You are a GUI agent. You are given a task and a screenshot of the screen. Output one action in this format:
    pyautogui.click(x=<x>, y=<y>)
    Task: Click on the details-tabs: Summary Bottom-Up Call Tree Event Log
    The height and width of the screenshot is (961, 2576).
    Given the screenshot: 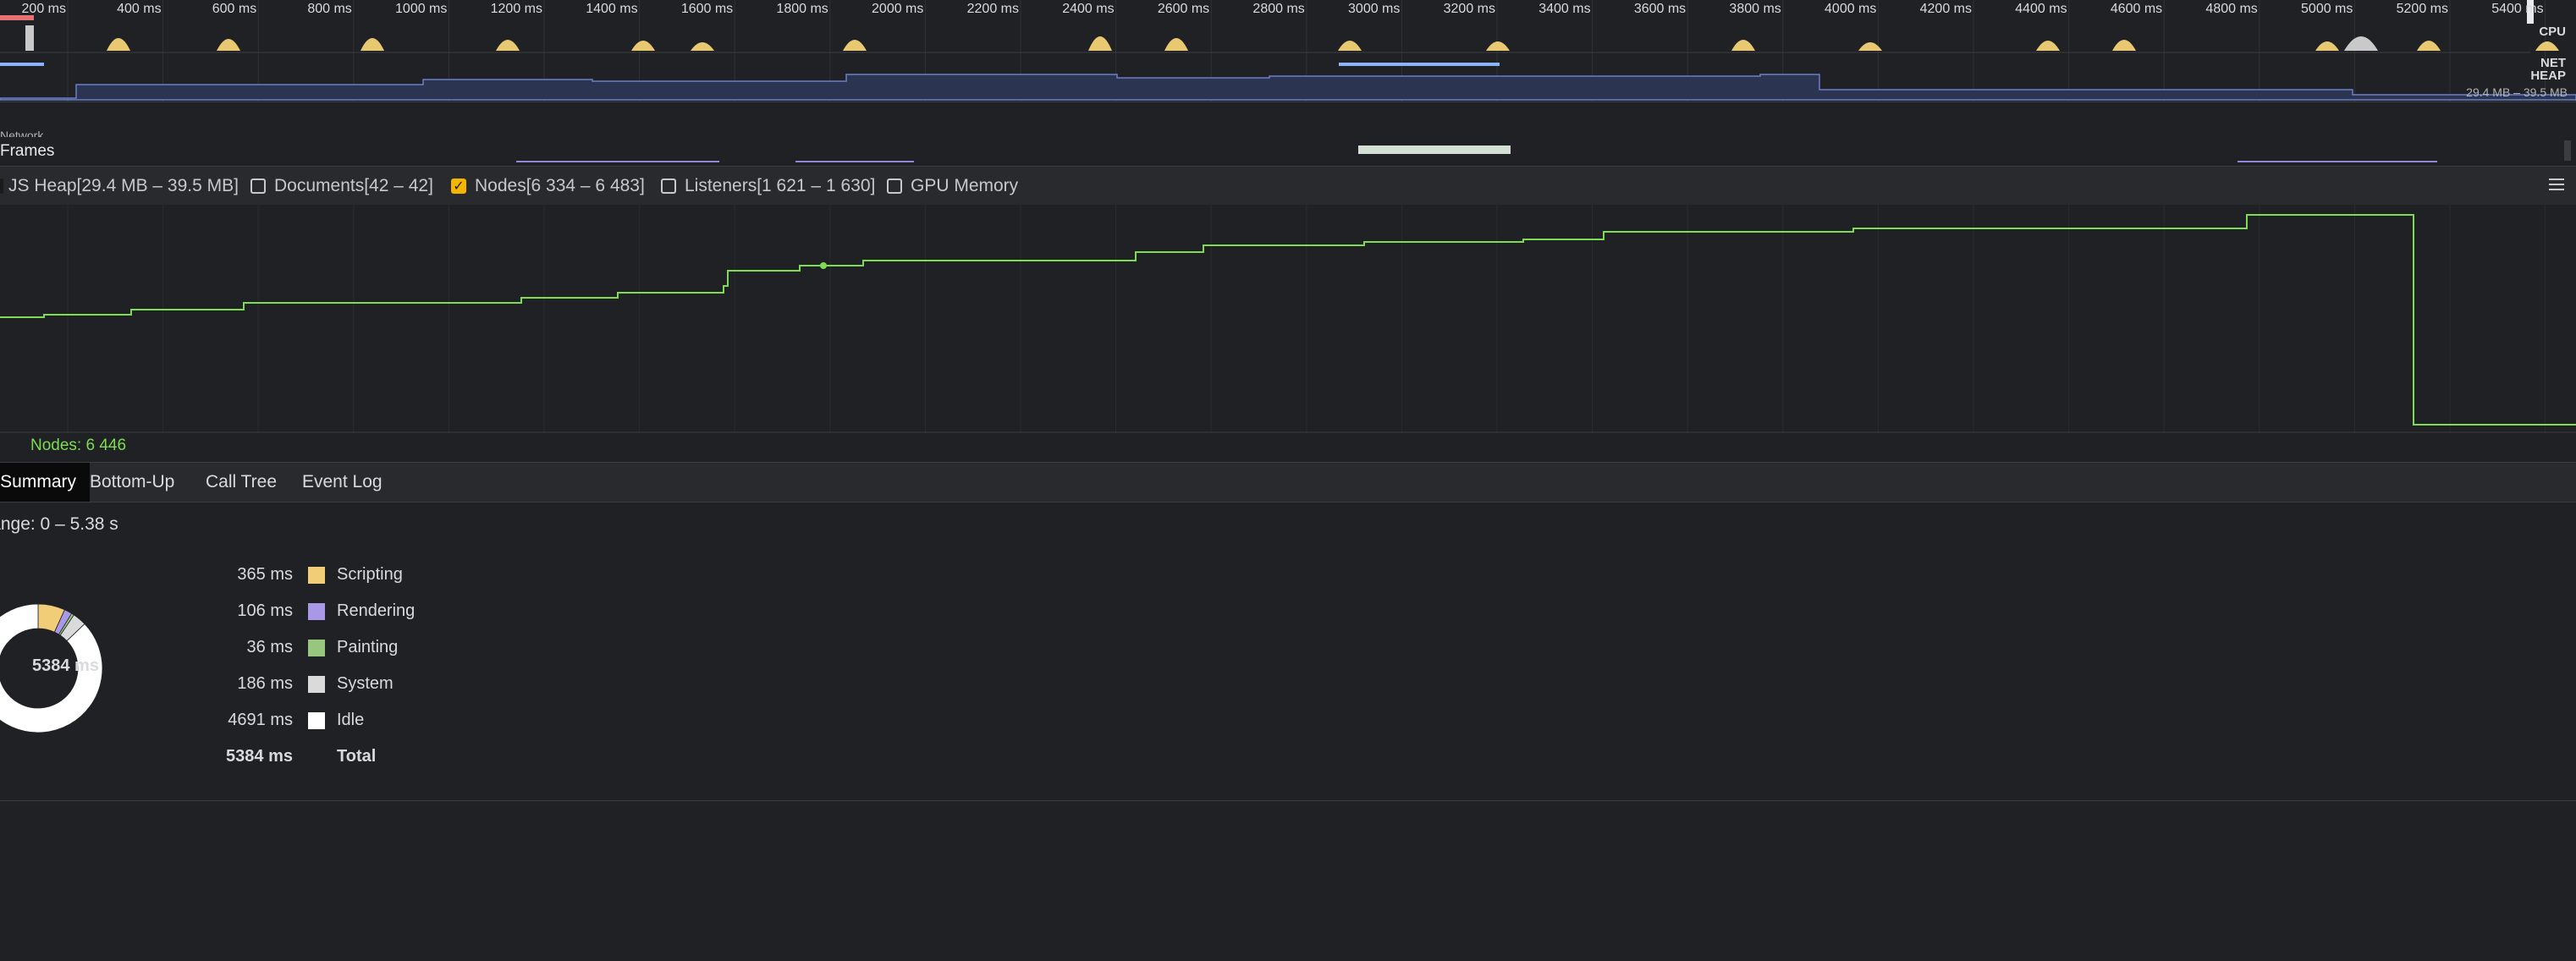 What is the action you would take?
    pyautogui.click(x=1288, y=482)
    